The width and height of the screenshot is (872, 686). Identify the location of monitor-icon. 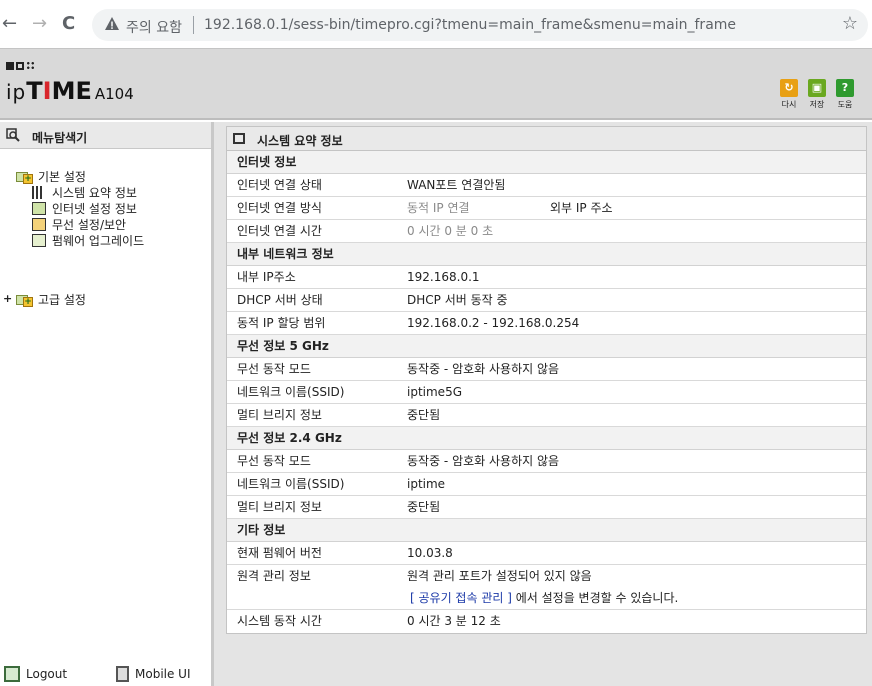
(39, 208).